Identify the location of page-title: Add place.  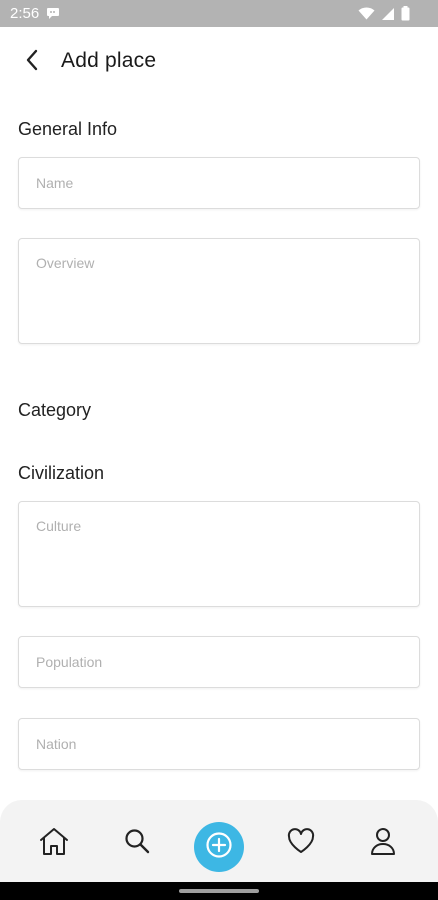
(109, 60).